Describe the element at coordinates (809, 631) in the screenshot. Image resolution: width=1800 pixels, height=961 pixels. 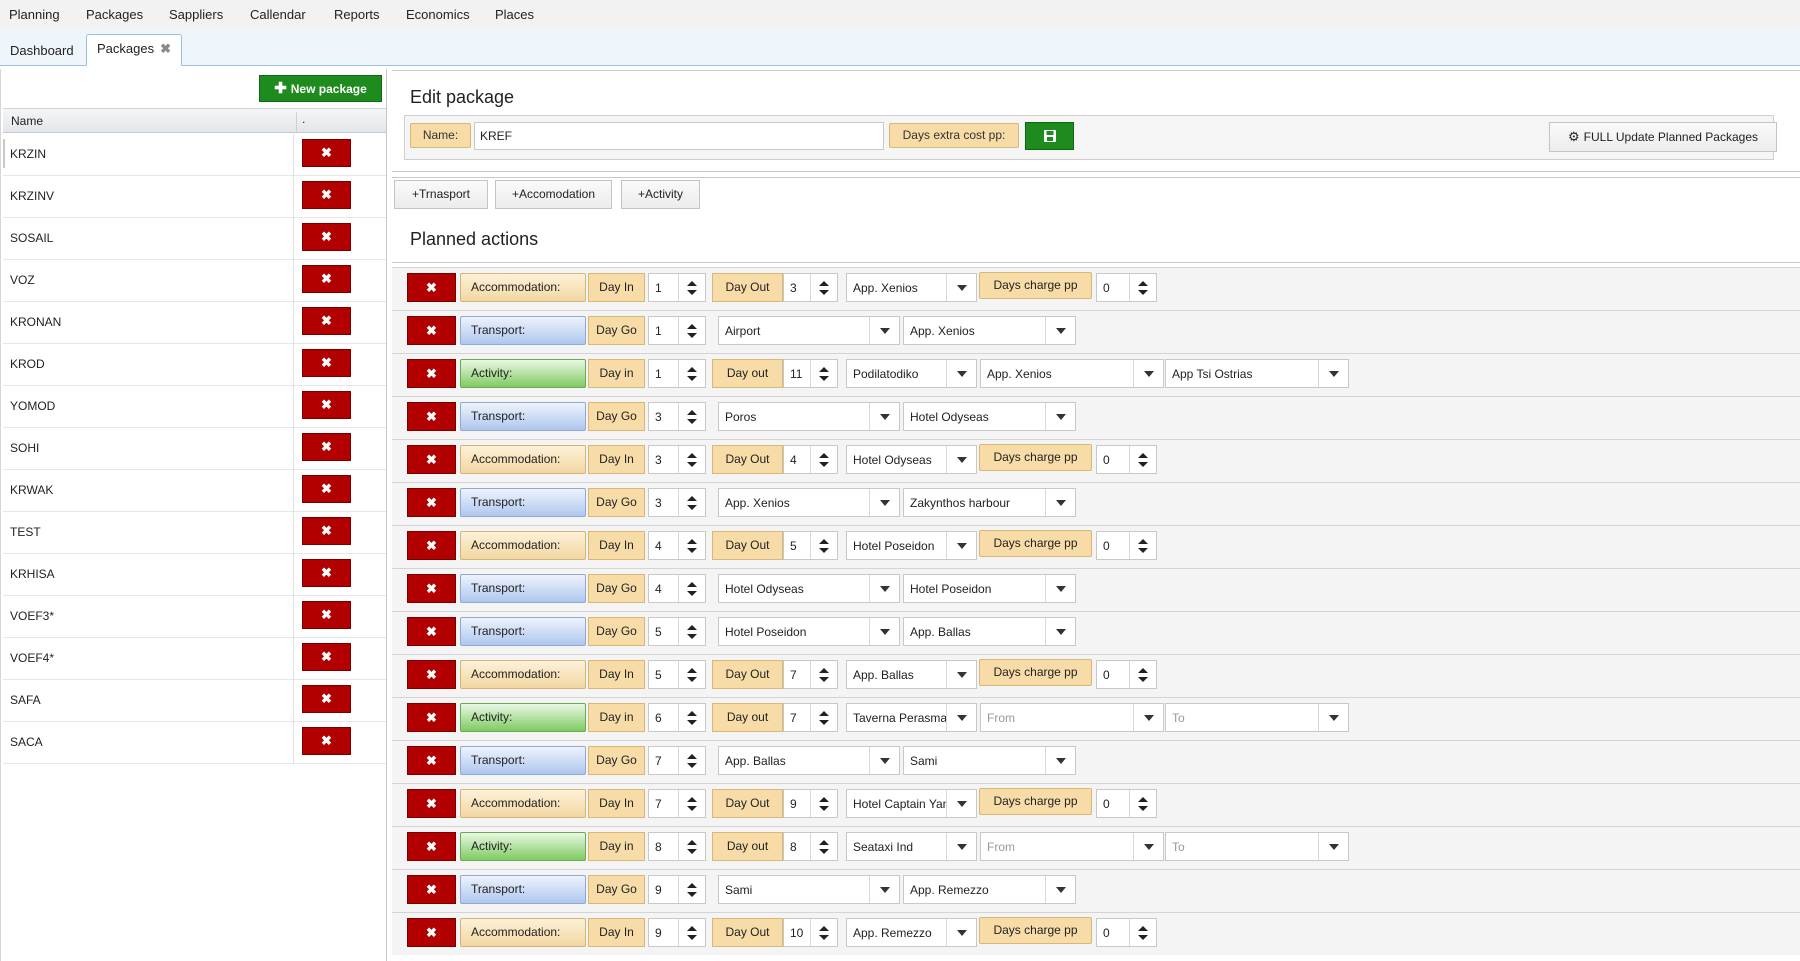
I see `transport-from-select: Hotel Poseidon` at that location.